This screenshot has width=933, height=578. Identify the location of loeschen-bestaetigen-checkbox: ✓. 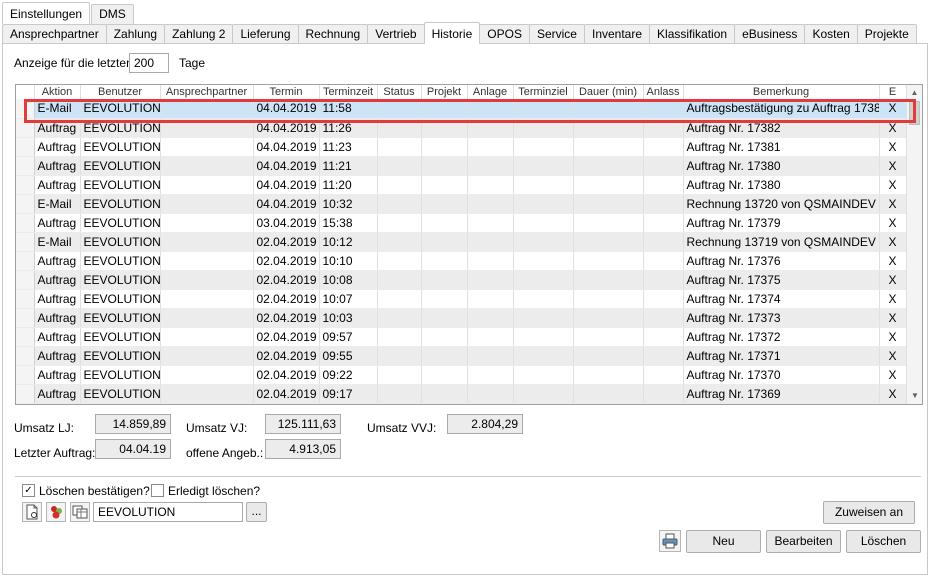
(28, 490).